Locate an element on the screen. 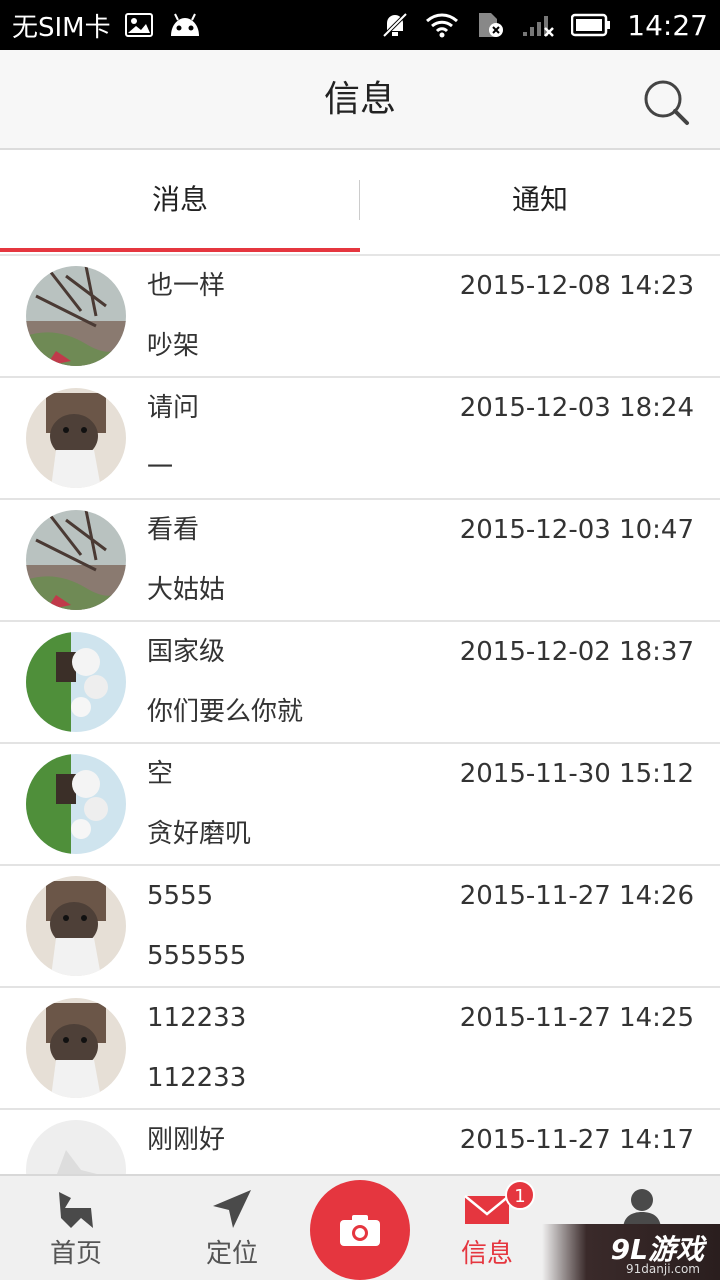 The height and width of the screenshot is (1280, 720). list-item: 空 2015-11-30 15:12 贪好磨叽 is located at coordinates (360, 805).